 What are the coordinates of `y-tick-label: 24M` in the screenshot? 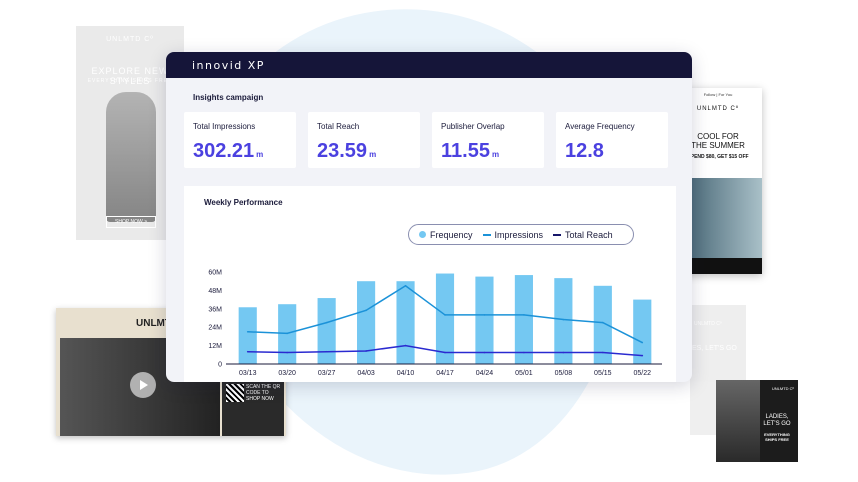 It's located at (215, 328).